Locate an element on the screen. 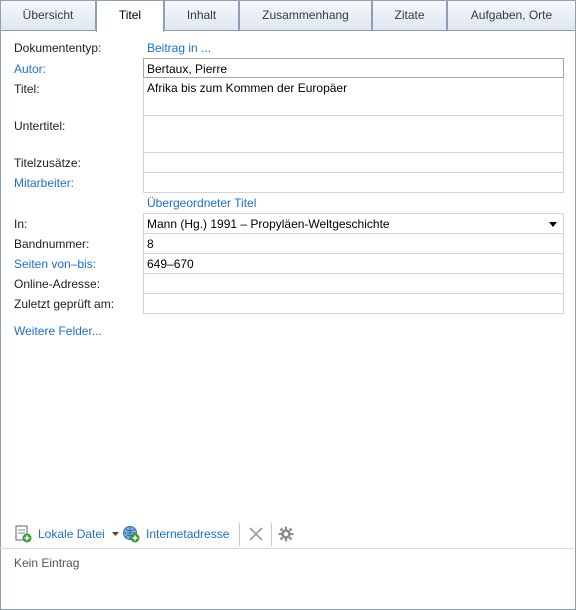  internetadresse-button: Internetadresse is located at coordinates (175, 534).